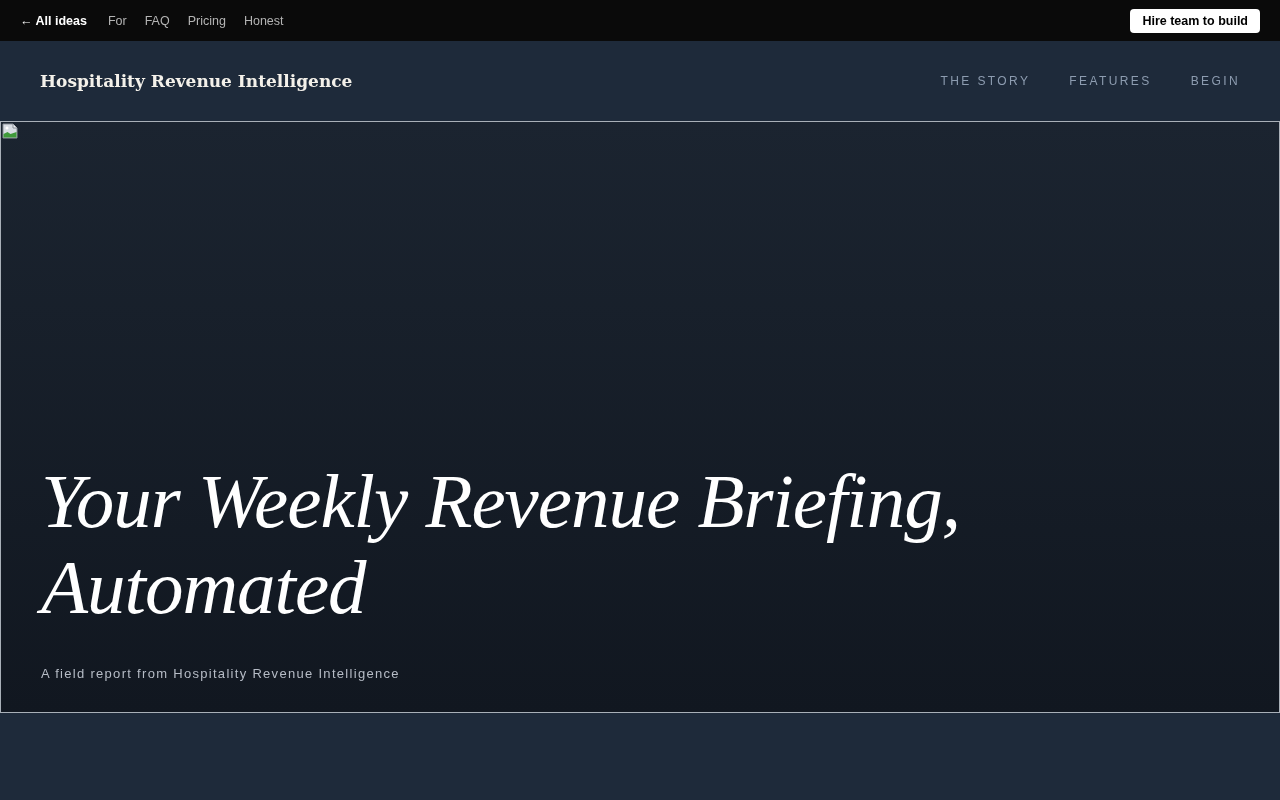 The image size is (1280, 800). I want to click on hero-subtitle: A field report from Hospitality Revenue Intelligence, so click(220, 673).